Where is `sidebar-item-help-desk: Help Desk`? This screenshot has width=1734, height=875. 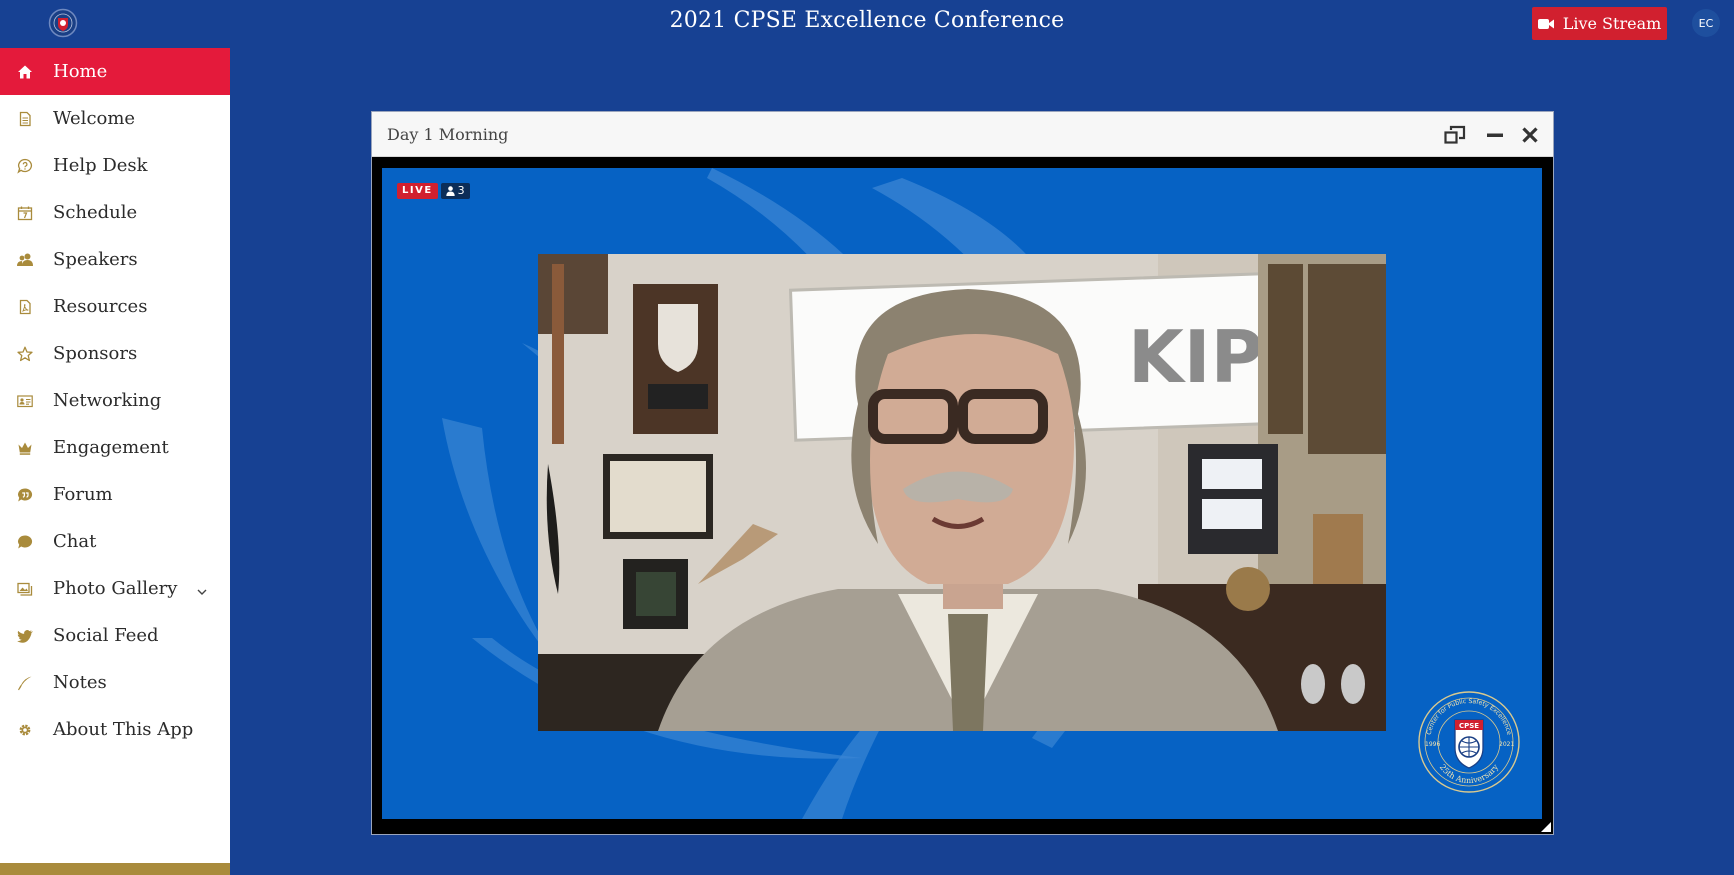 sidebar-item-help-desk: Help Desk is located at coordinates (115, 165).